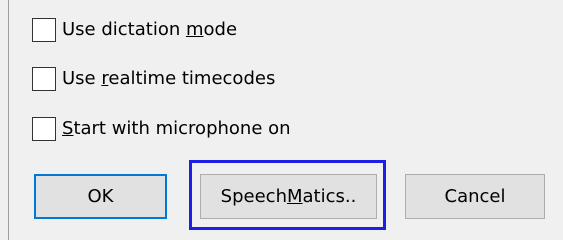  I want to click on realtime-timecodes-checkbox: Use realtime timecodes, so click(153, 79).